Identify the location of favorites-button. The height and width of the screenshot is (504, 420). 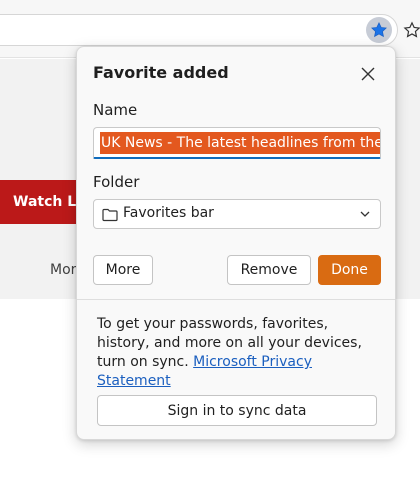
(411, 30).